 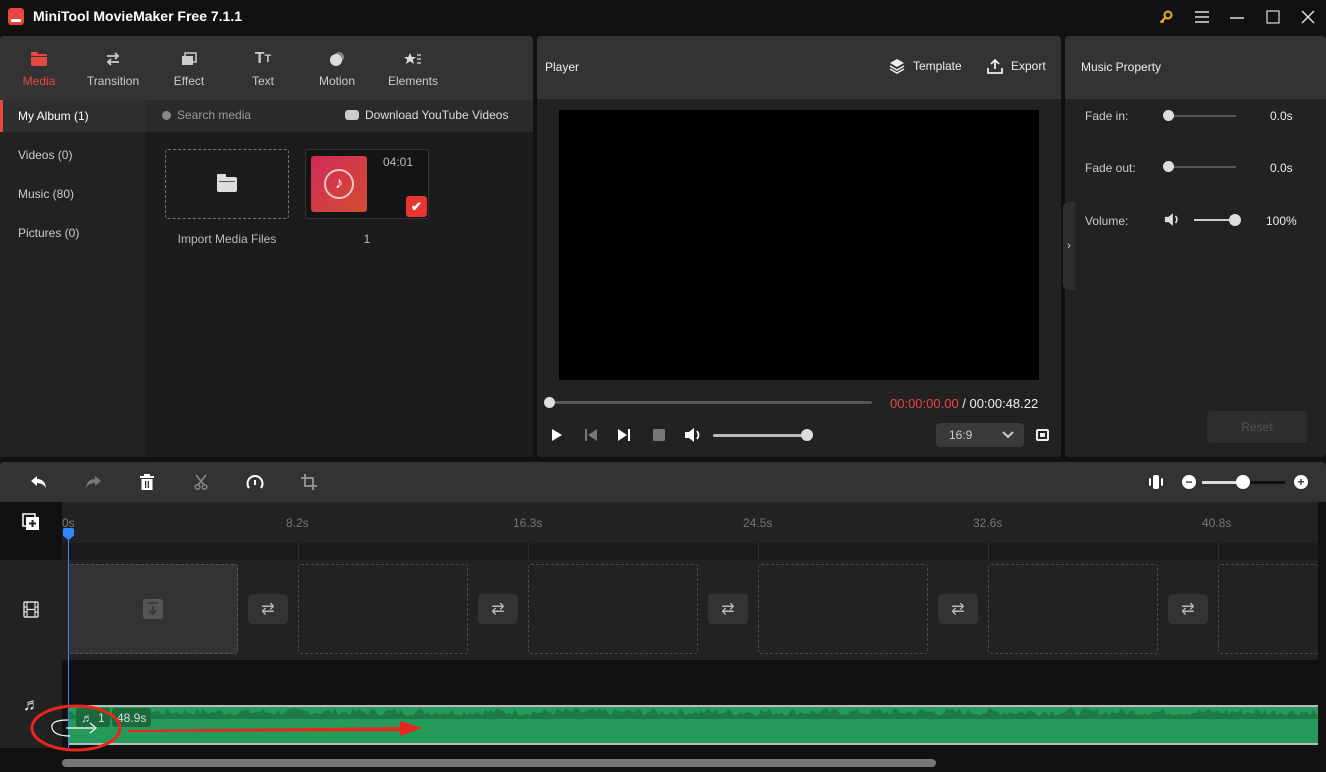 I want to click on minimize-icon, so click(x=1237, y=17).